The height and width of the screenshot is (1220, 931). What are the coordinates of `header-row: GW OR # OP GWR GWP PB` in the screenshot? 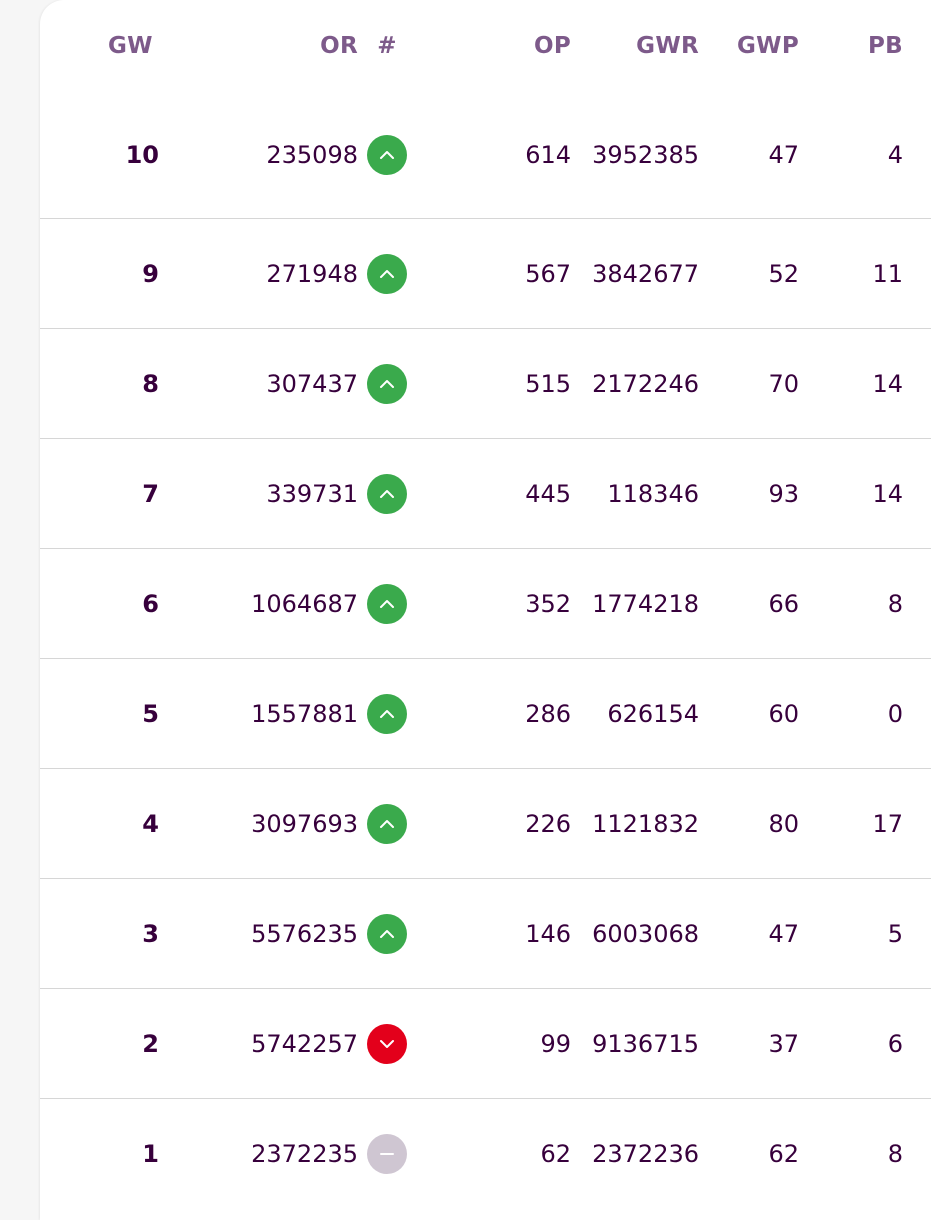 It's located at (485, 46).